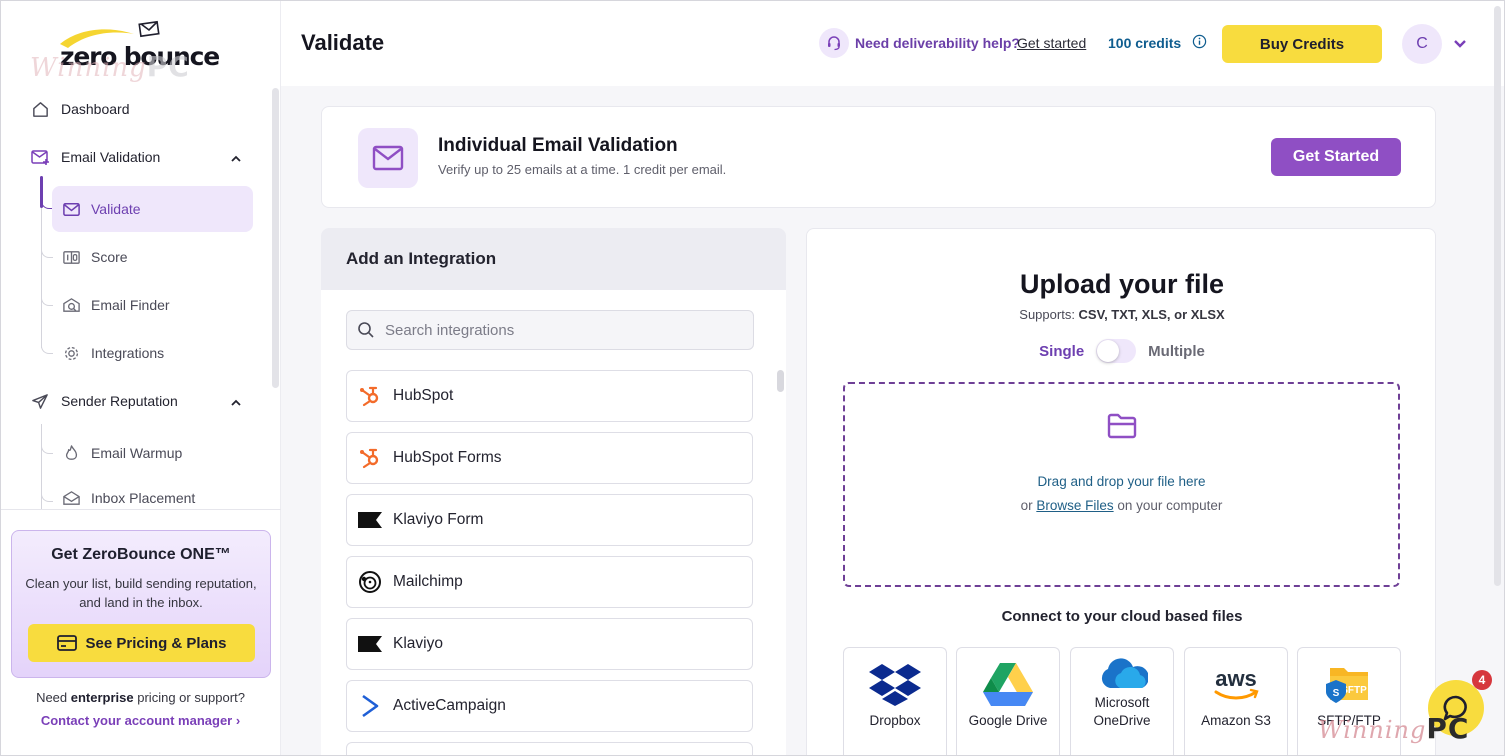 This screenshot has height=756, width=1505. What do you see at coordinates (1008, 720) in the screenshot?
I see `cloud-label: Google Drive` at bounding box center [1008, 720].